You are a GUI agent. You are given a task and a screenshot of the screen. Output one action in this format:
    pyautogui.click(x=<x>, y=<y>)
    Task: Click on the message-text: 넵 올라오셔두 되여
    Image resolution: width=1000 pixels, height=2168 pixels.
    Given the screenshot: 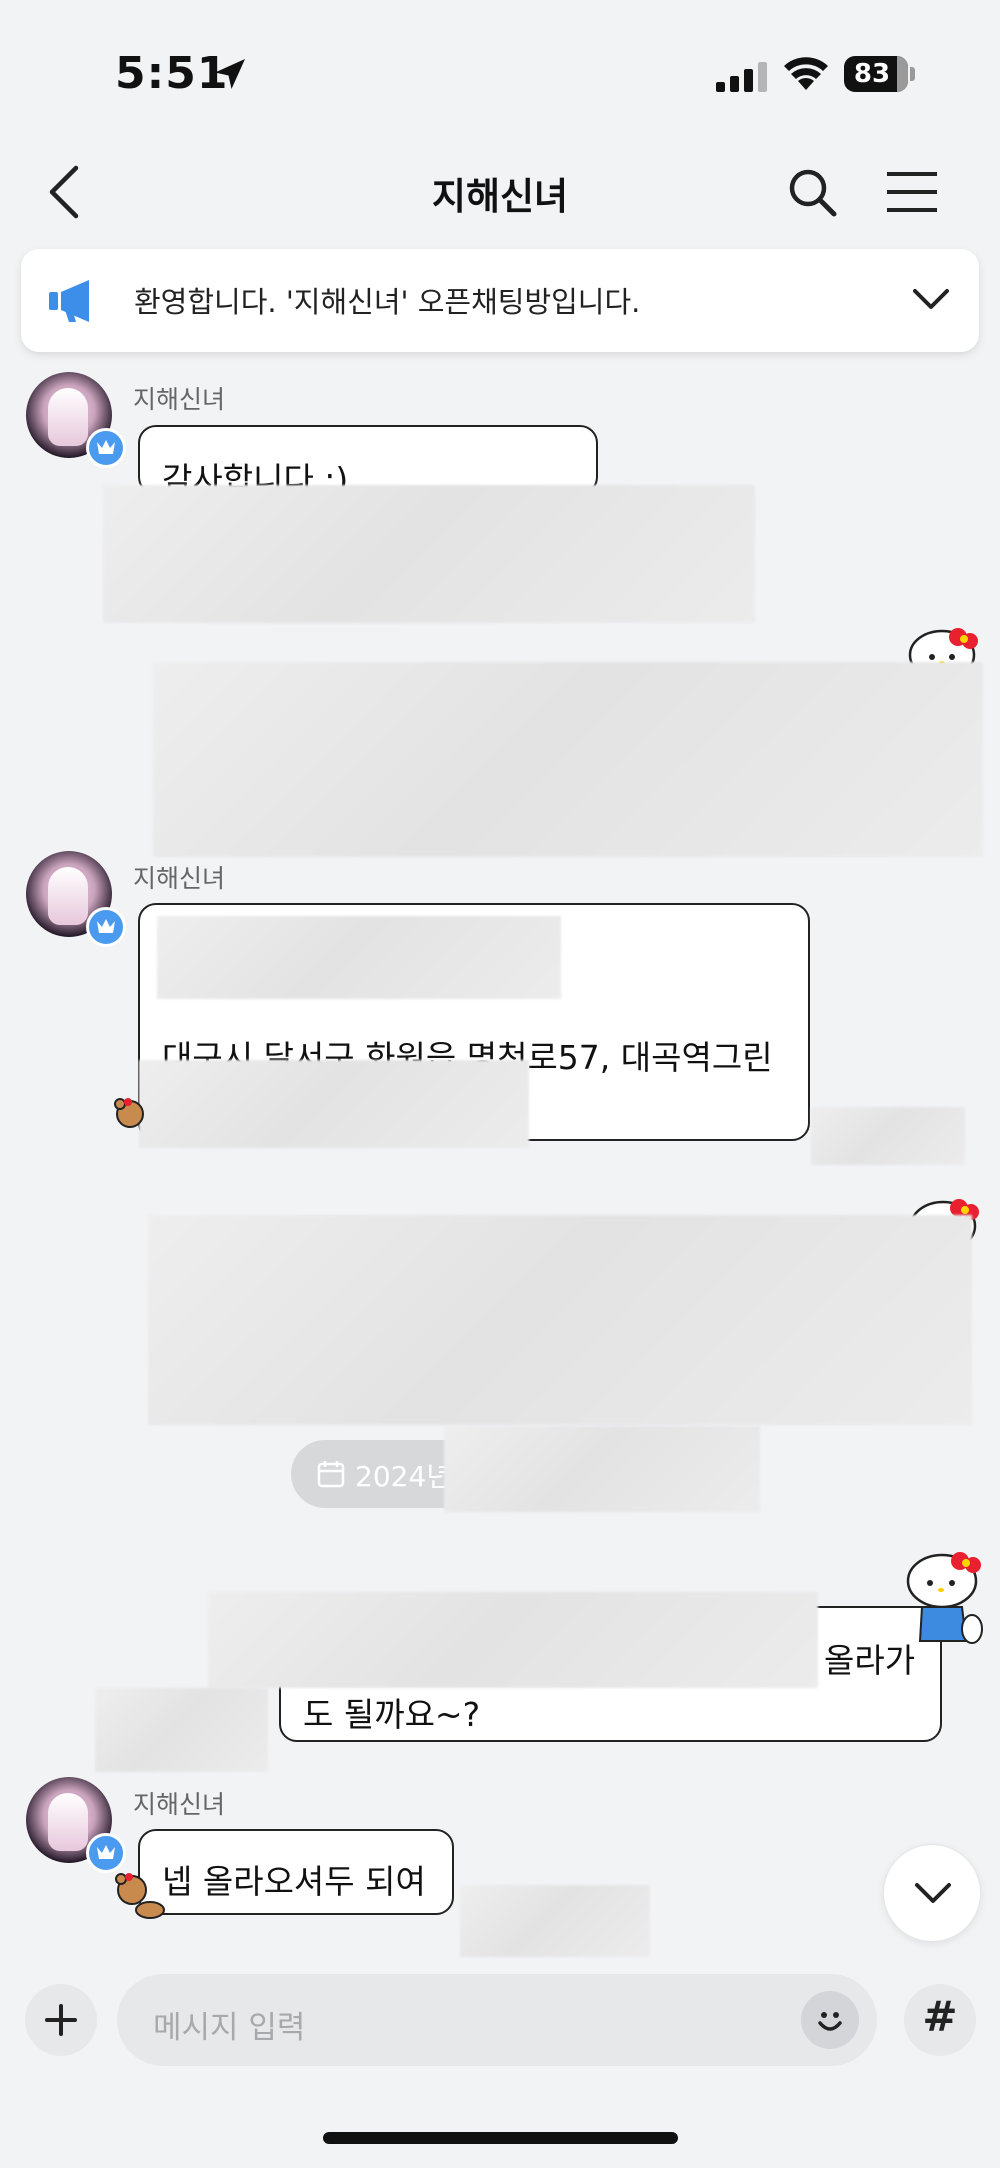 What is the action you would take?
    pyautogui.click(x=294, y=1881)
    